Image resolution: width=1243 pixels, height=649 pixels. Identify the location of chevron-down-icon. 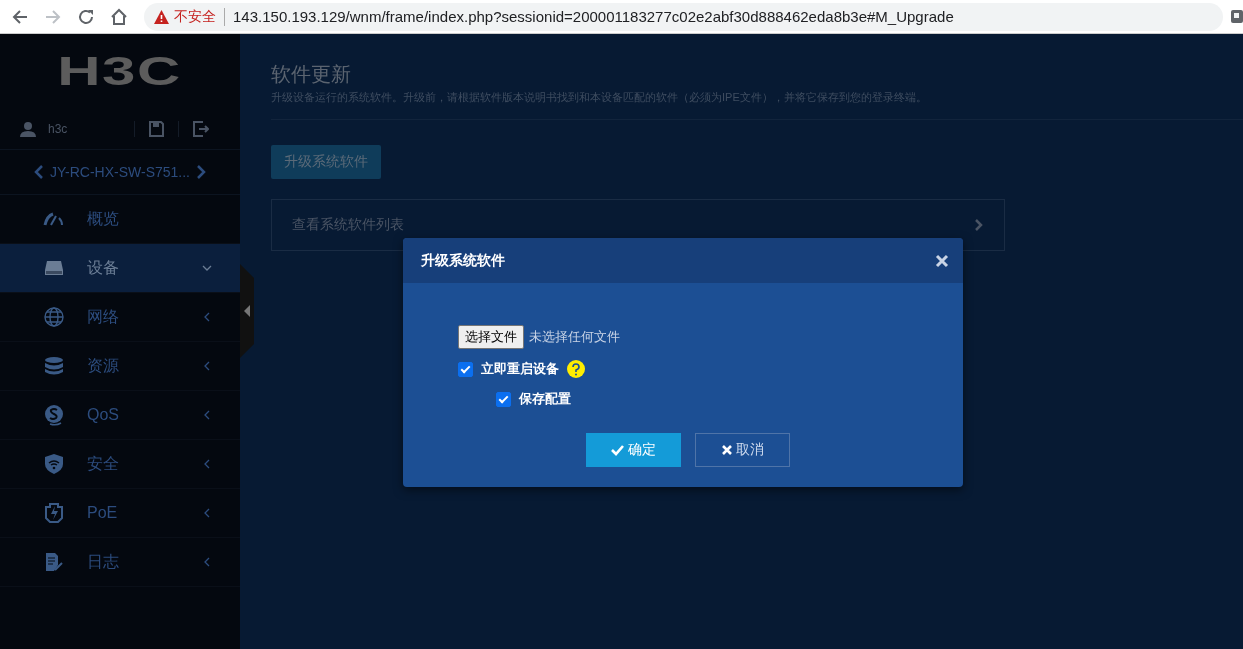
(207, 268).